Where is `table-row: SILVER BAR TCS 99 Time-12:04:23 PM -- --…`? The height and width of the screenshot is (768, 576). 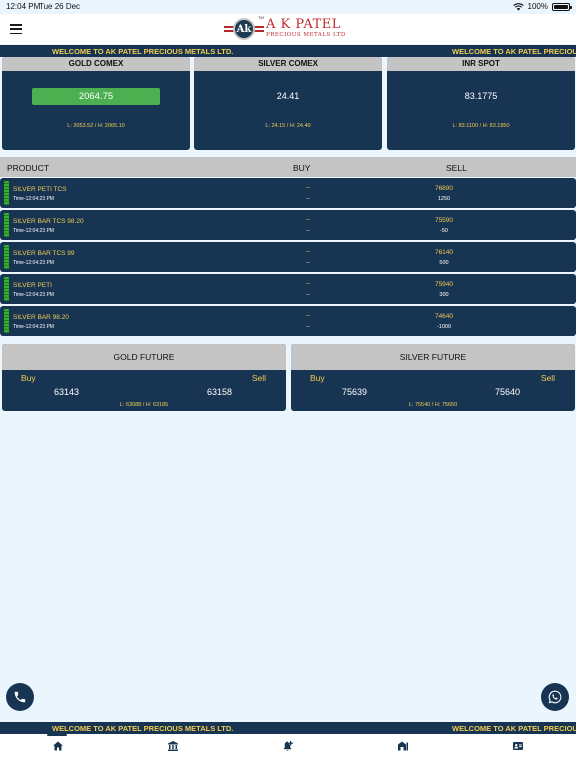
table-row: SILVER BAR TCS 99 Time-12:04:23 PM -- --… is located at coordinates (288, 257).